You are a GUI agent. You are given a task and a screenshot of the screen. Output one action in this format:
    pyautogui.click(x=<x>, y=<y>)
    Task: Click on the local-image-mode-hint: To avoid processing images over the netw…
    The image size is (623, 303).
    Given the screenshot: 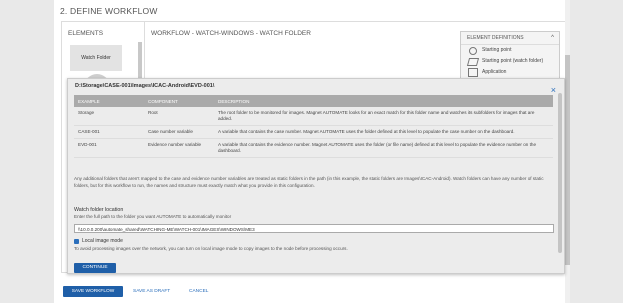 What is the action you would take?
    pyautogui.click(x=211, y=248)
    